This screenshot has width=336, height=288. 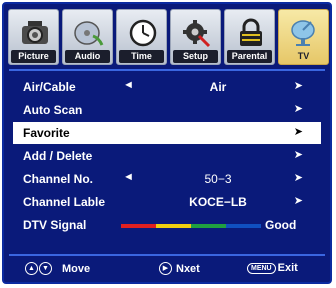 I want to click on menu-item-favorite: Favorite ➤, so click(x=167, y=133).